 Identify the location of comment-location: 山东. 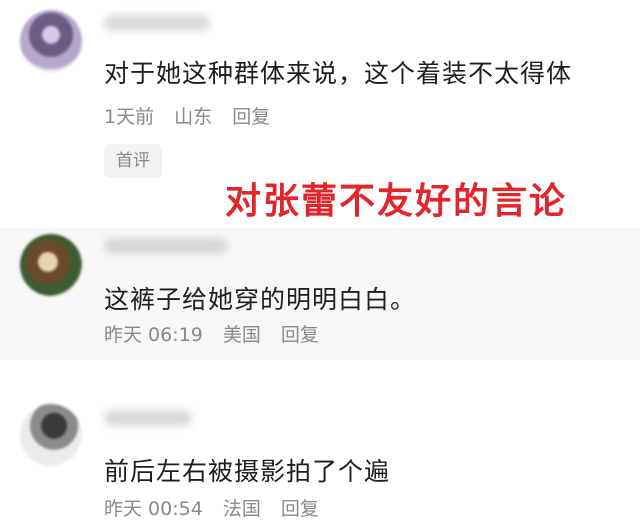
(193, 117).